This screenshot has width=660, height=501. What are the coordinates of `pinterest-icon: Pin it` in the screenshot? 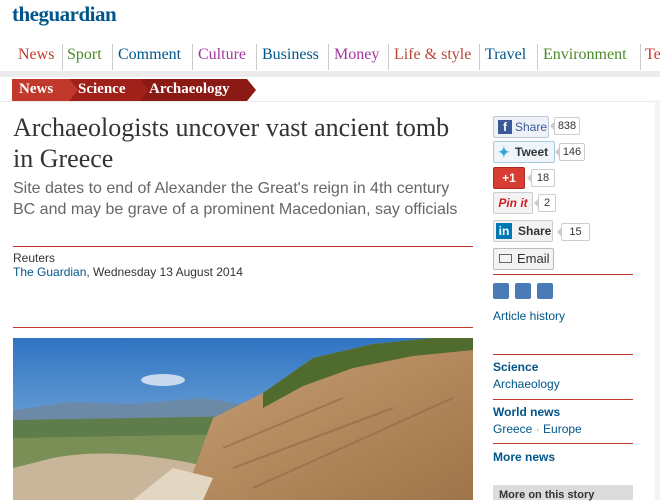 It's located at (513, 203).